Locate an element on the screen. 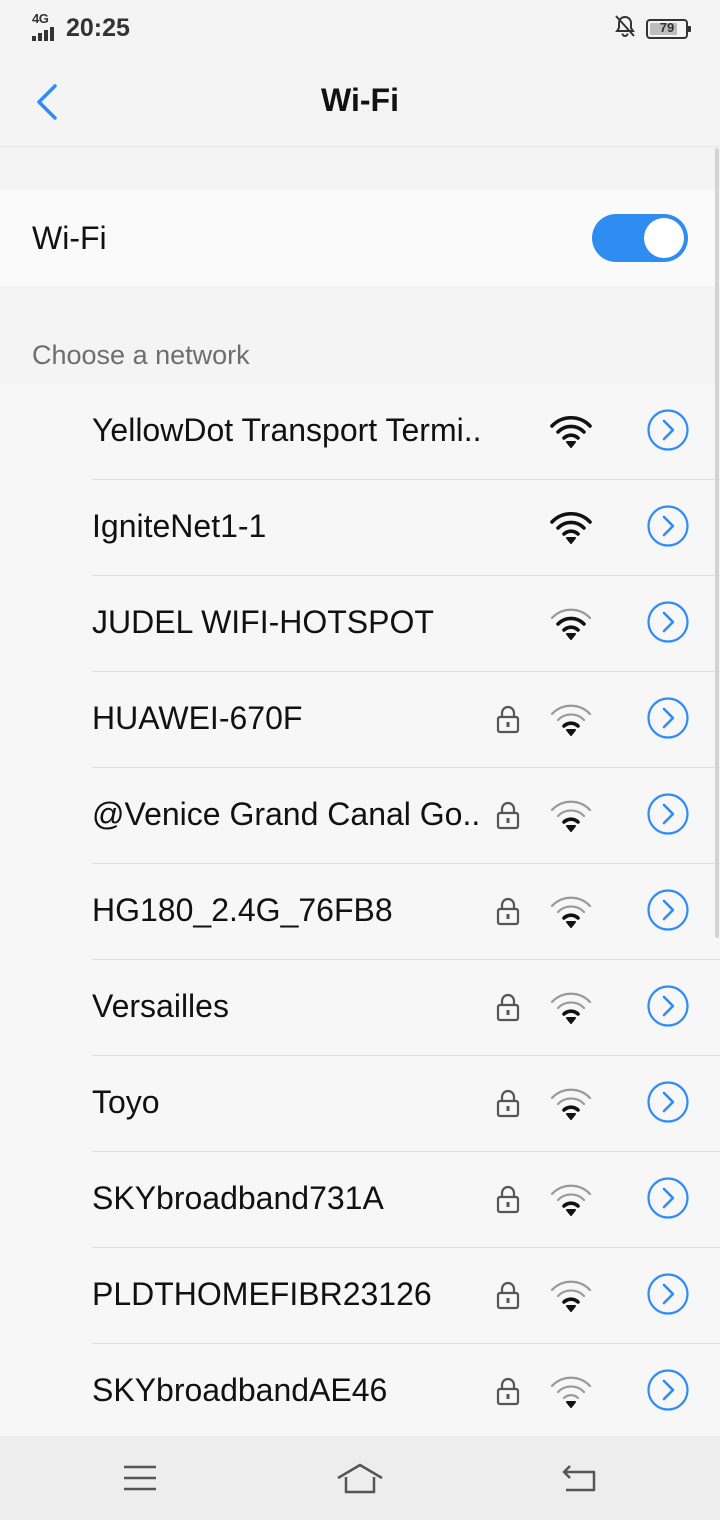  network-name: JUDEL WIFI-HOTSPOT is located at coordinates (263, 622).